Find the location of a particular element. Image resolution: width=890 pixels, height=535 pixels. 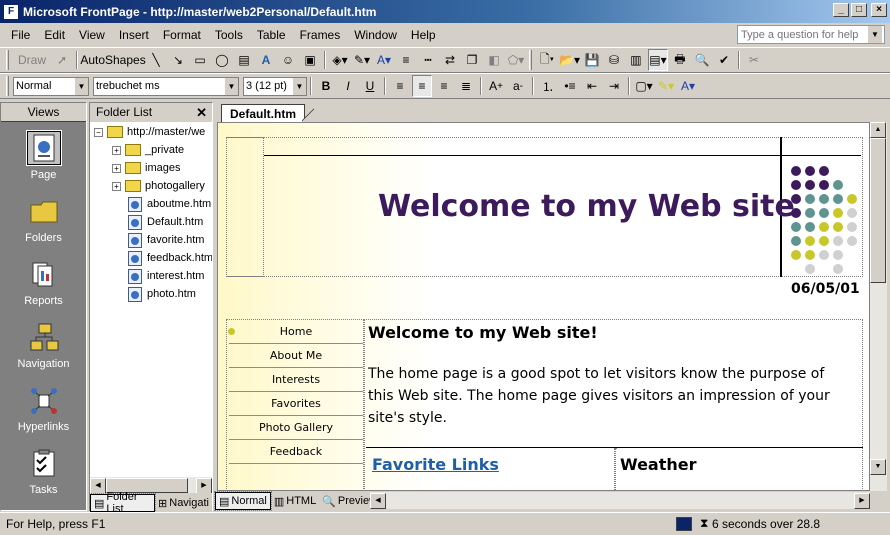

font-size-select: 3 (12 pt) ▼ is located at coordinates (275, 86).